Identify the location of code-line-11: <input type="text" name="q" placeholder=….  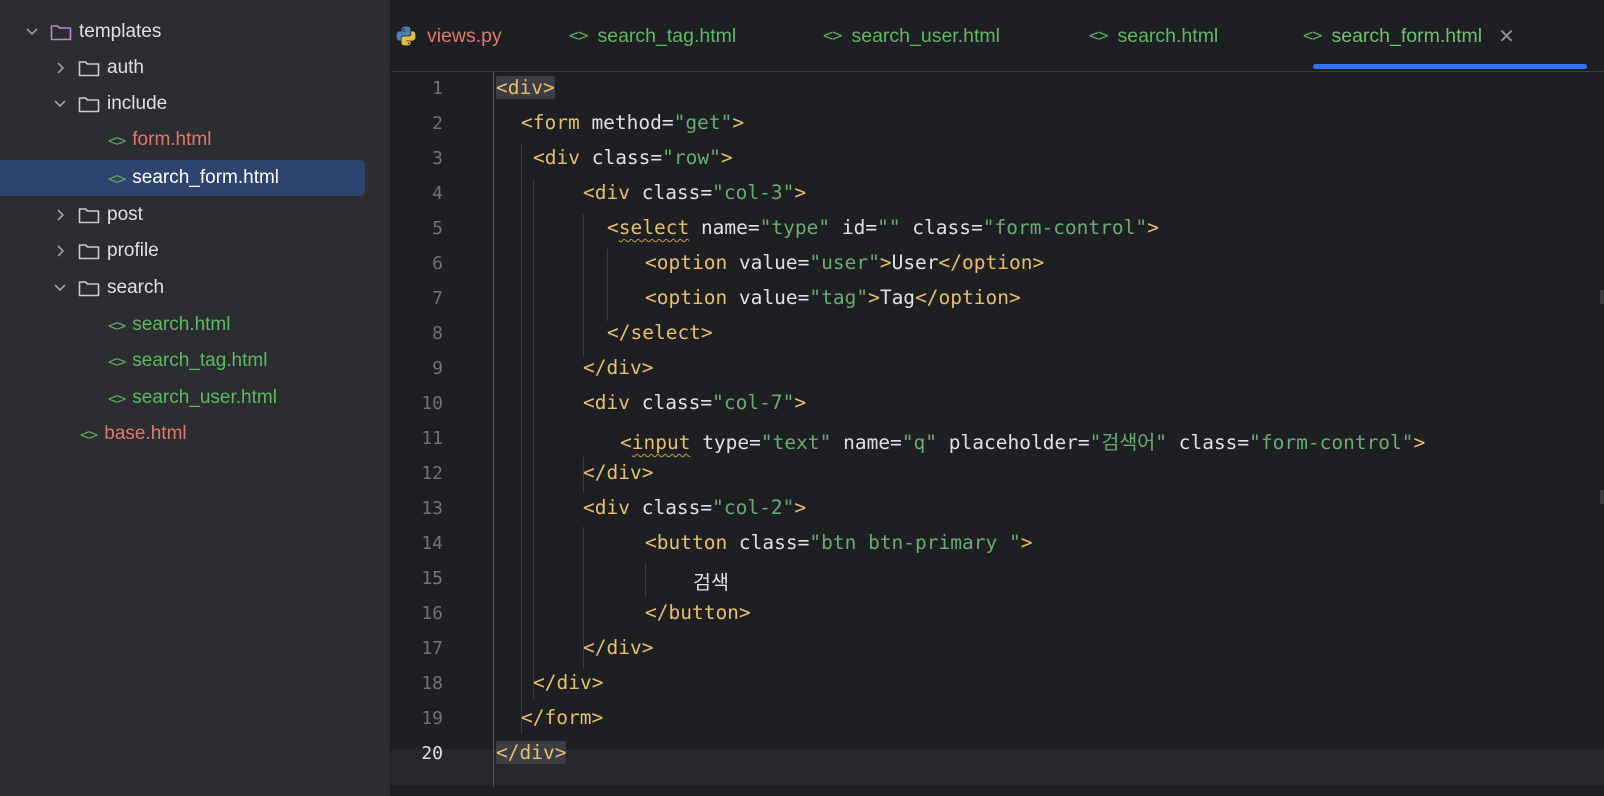
(1023, 442).